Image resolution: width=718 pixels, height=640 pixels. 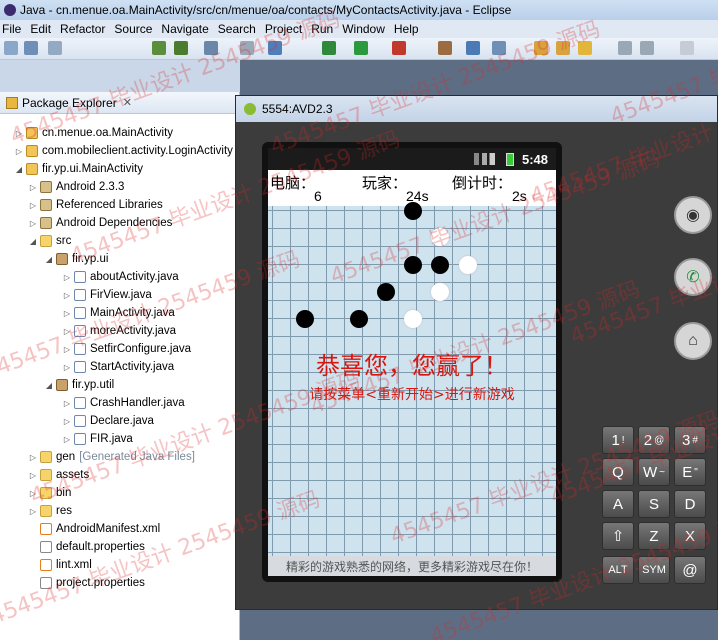 I want to click on tree-item: ▷ gen [Generated Java Files], so click(x=111, y=457).